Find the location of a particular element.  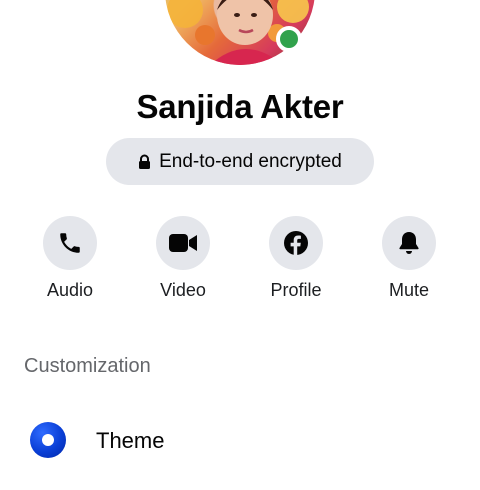

audio-button-circle is located at coordinates (70, 243).